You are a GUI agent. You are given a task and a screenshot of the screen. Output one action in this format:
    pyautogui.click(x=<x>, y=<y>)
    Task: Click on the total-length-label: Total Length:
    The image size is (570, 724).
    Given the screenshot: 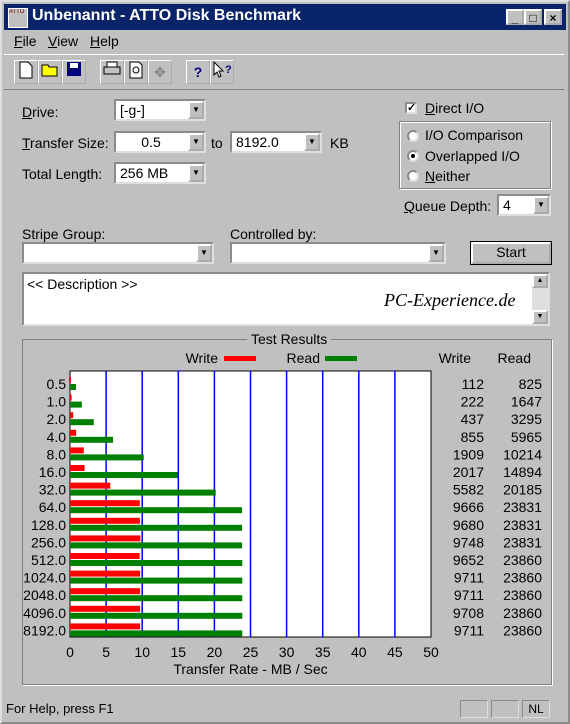 What is the action you would take?
    pyautogui.click(x=62, y=174)
    